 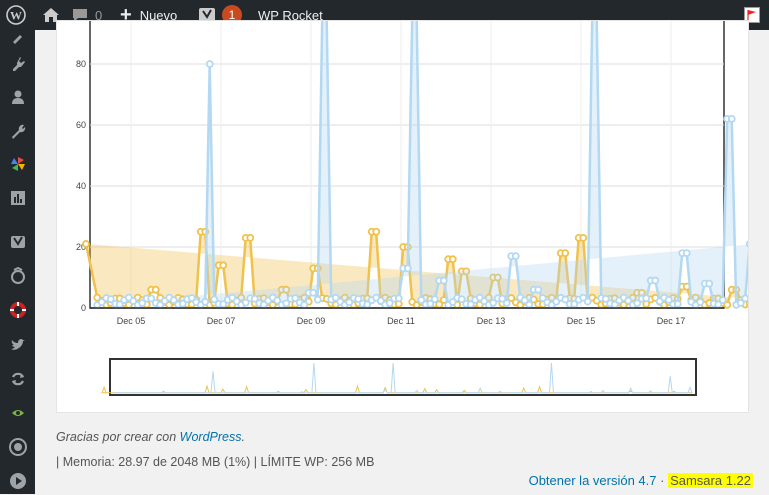 I want to click on x-tick-label: Dec 15, so click(x=581, y=321).